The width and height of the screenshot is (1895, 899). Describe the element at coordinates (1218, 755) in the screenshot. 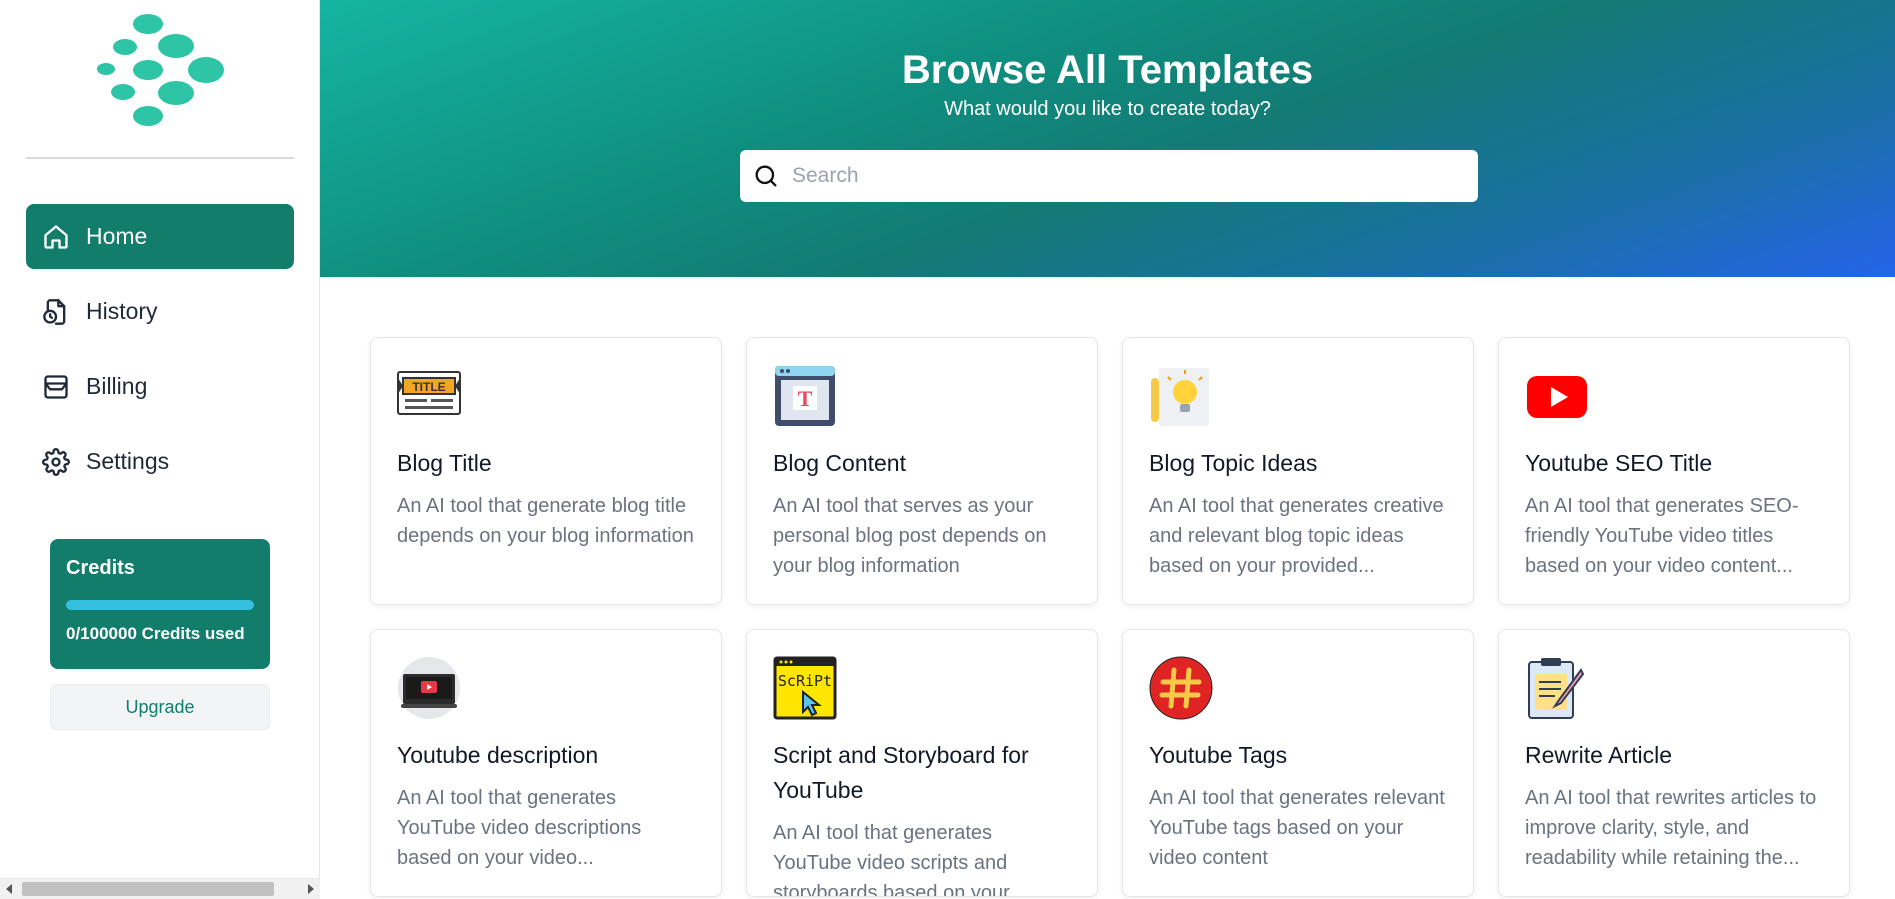

I see `template-title: Youtube Tags` at that location.